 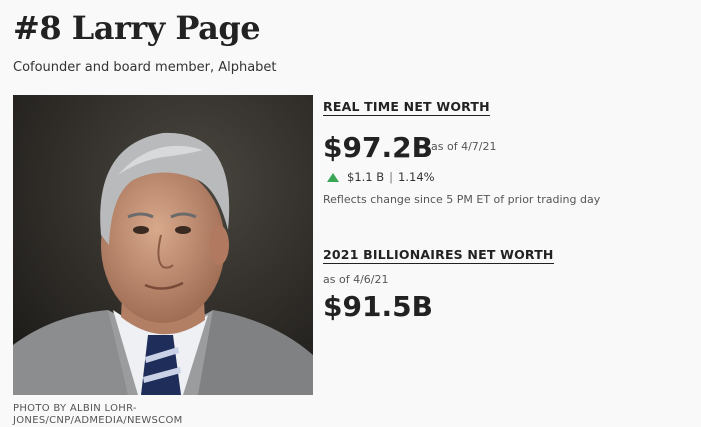 I want to click on realtime-net-worth-label: REAL TIME NET WORTH, so click(x=406, y=107).